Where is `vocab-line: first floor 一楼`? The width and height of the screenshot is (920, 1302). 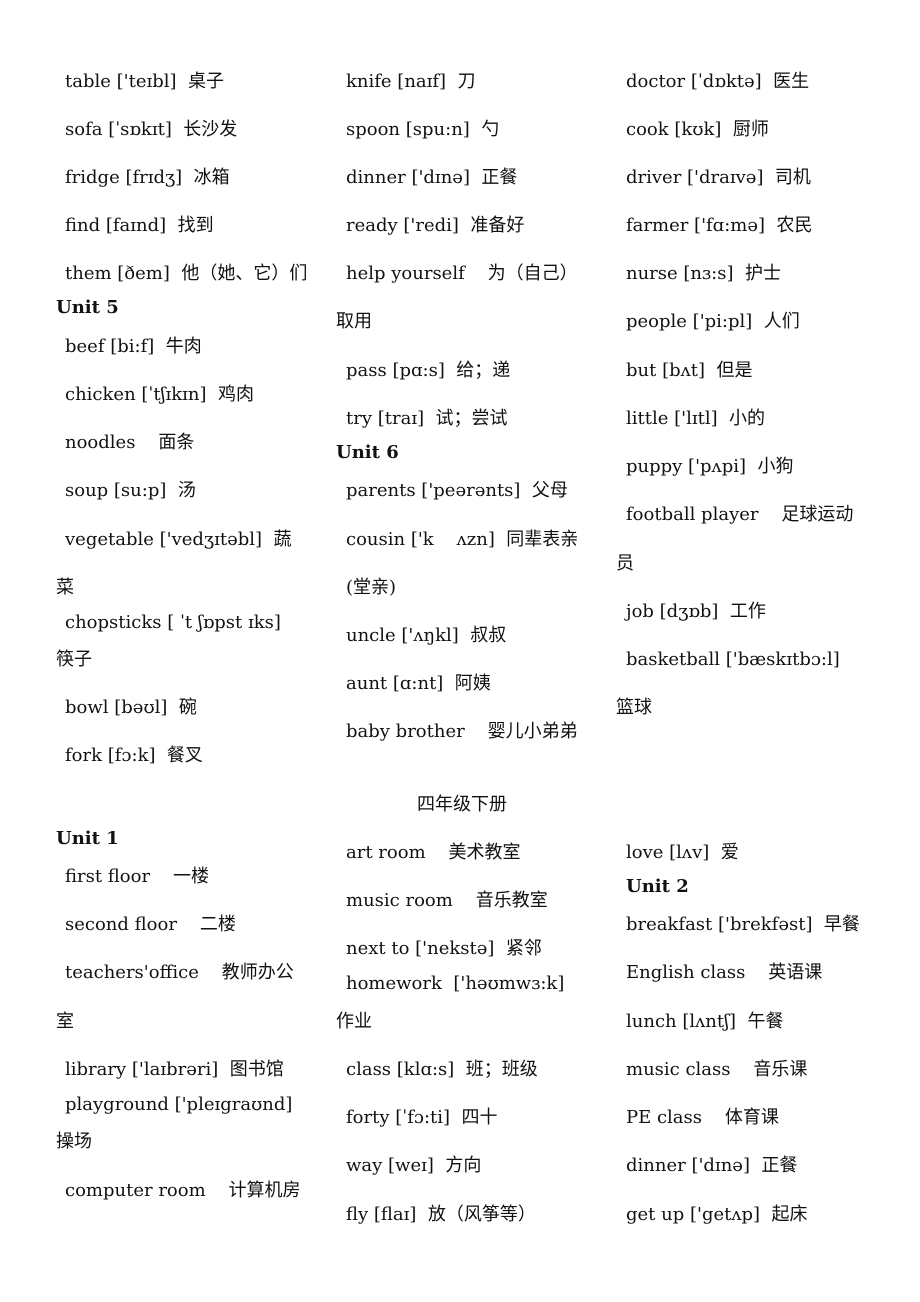 vocab-line: first floor 一楼 is located at coordinates (137, 876).